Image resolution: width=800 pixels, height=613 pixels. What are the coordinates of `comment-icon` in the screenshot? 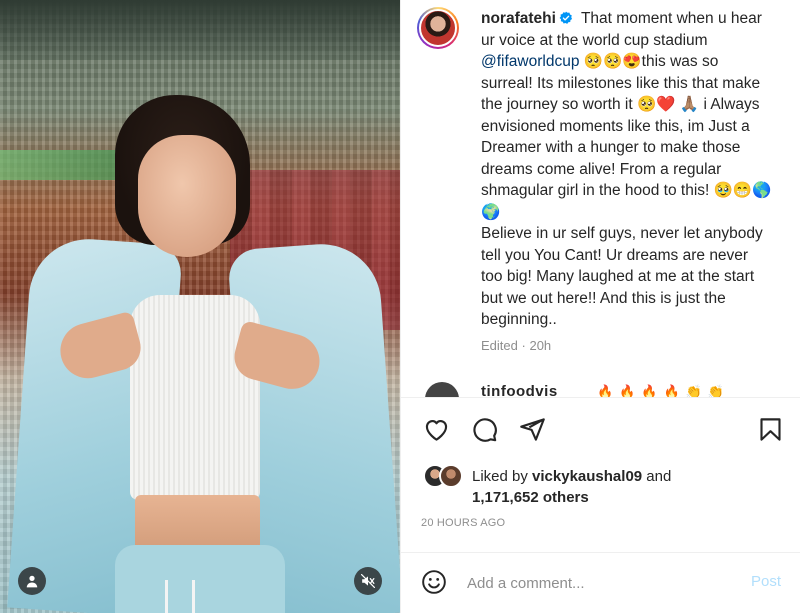 It's located at (484, 429).